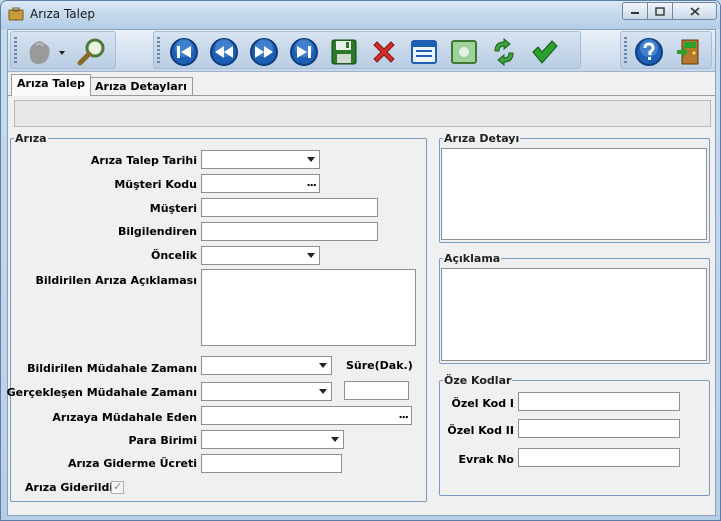 This screenshot has height=521, width=721. I want to click on title-bar: Arıza Talep, so click(360, 15).